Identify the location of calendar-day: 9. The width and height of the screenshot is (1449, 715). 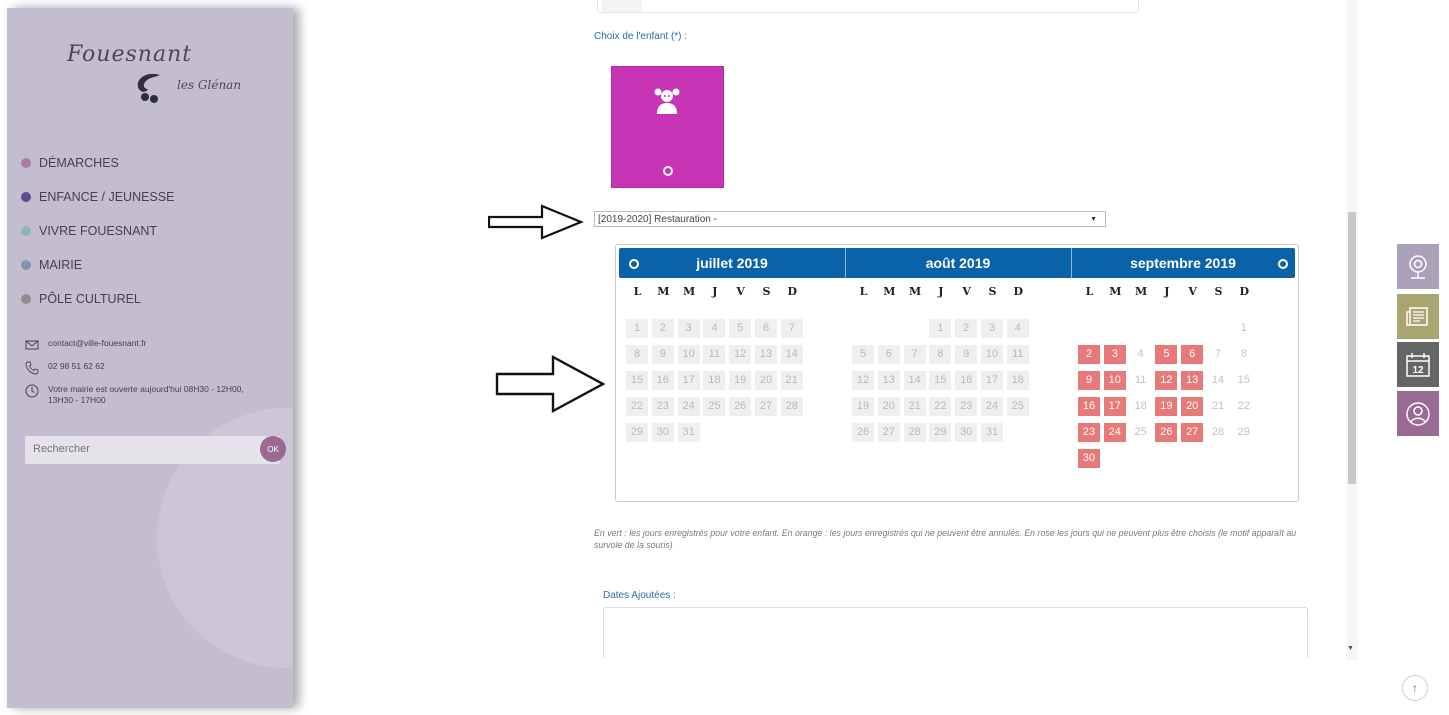
(966, 354).